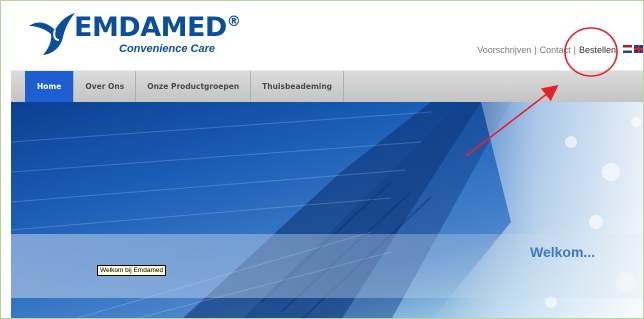  What do you see at coordinates (233, 22) in the screenshot?
I see `registered-mark: ®` at bounding box center [233, 22].